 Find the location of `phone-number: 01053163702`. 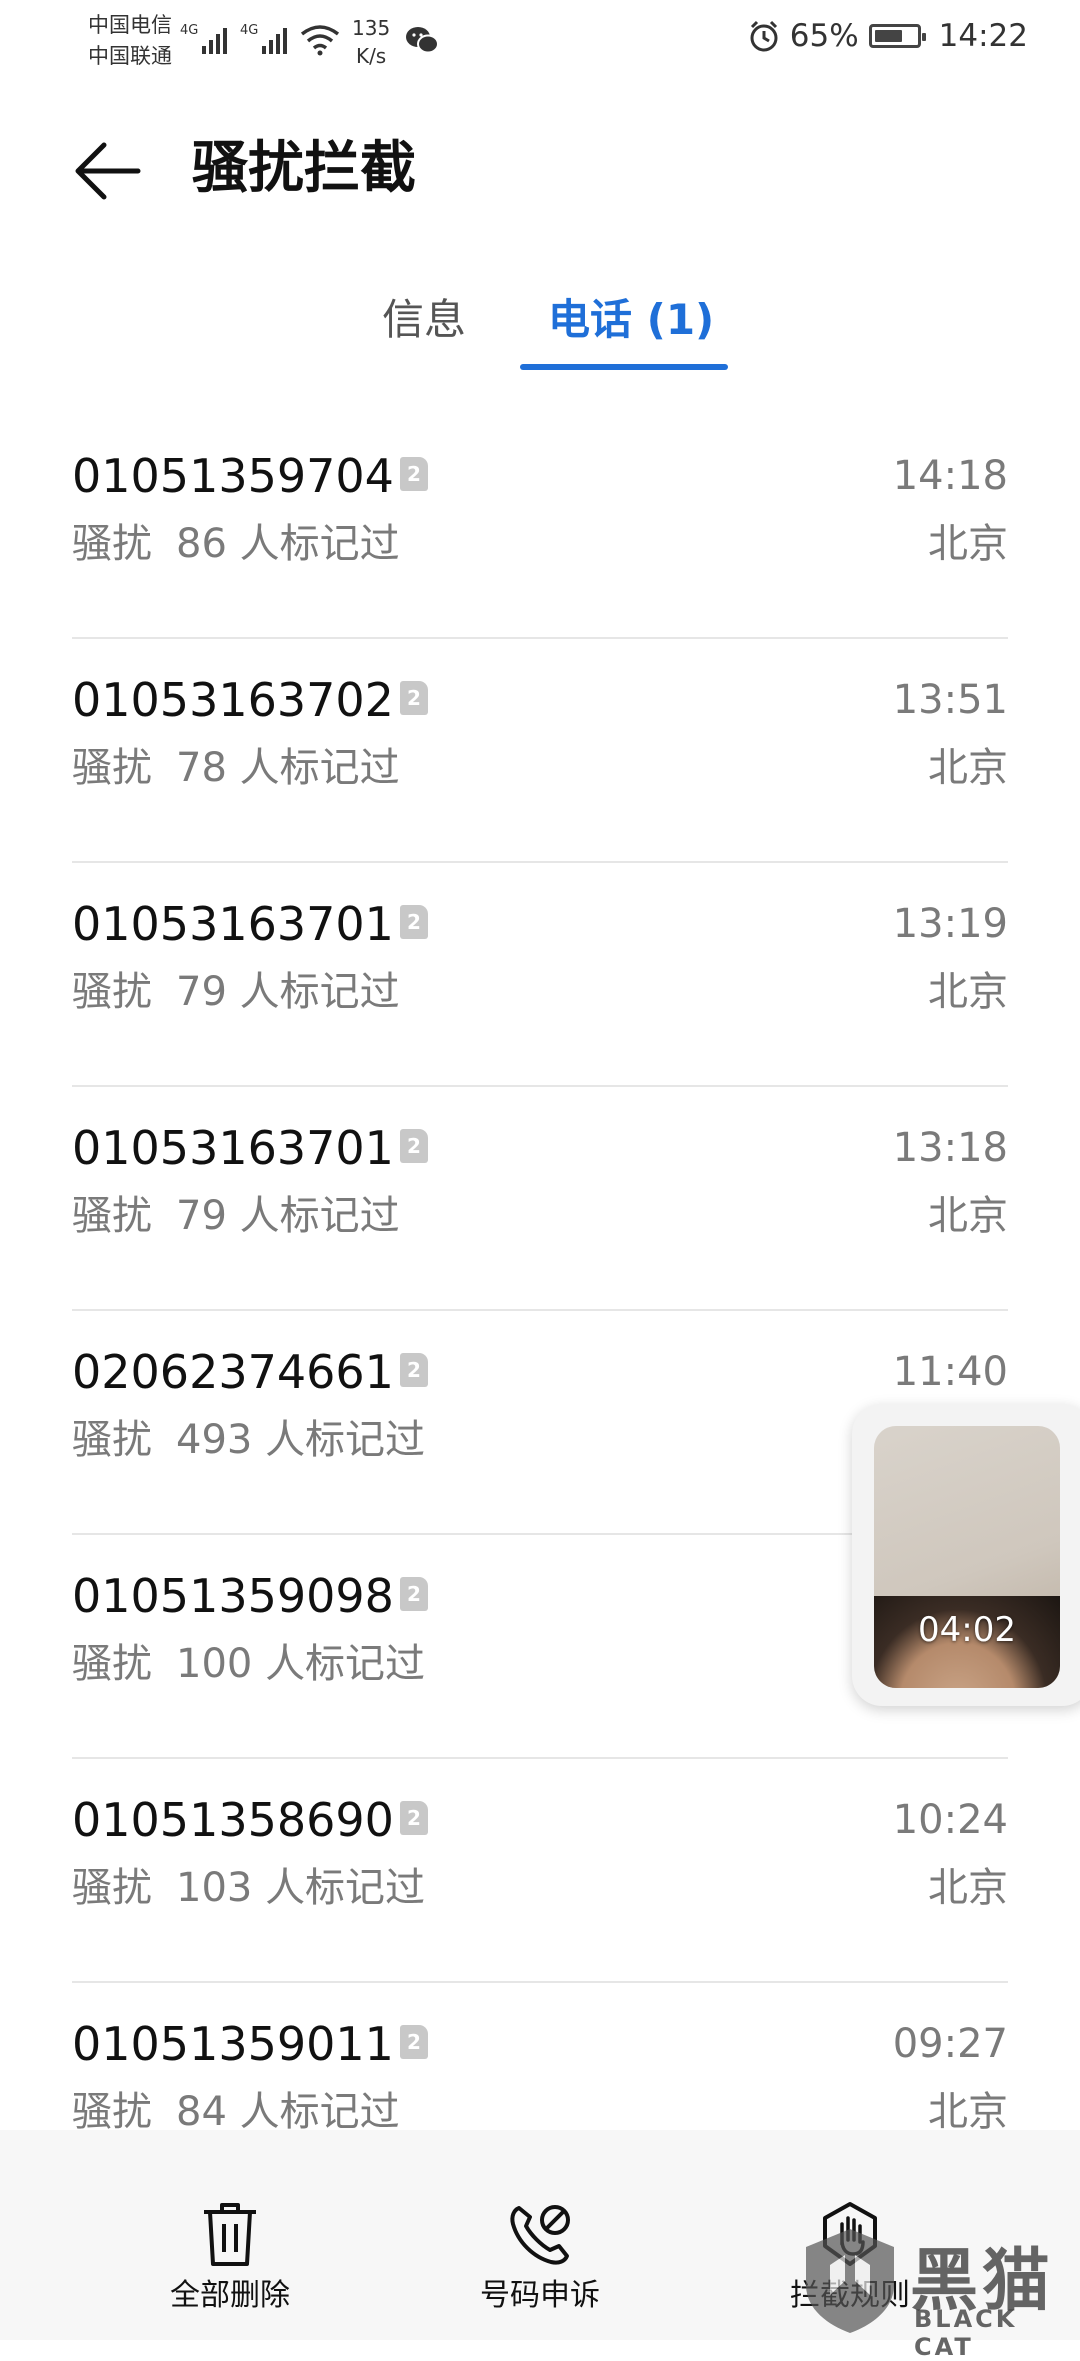

phone-number: 01053163702 is located at coordinates (233, 700).